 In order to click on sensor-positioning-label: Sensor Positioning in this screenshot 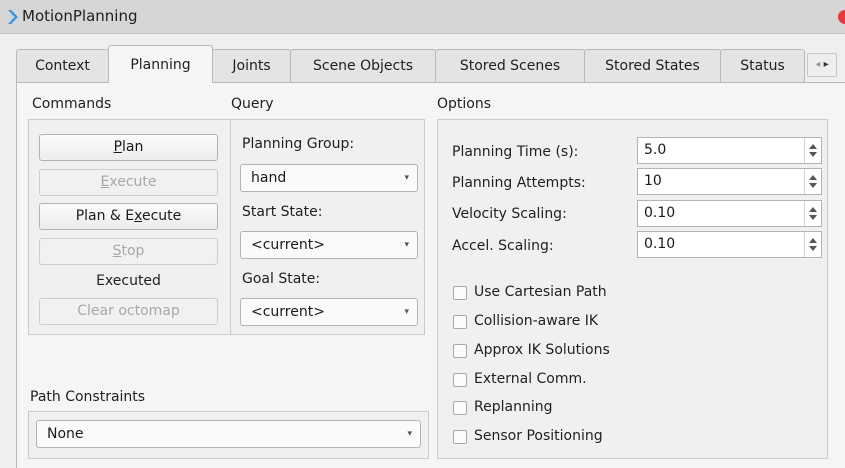, I will do `click(538, 436)`.